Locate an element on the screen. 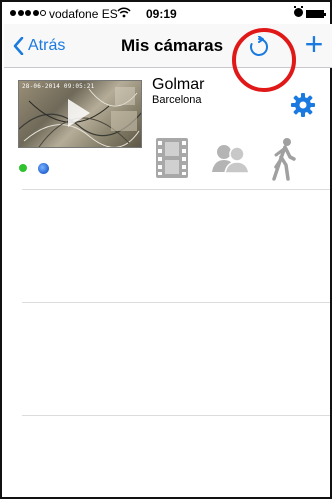  camera-name: Golmar is located at coordinates (178, 84).